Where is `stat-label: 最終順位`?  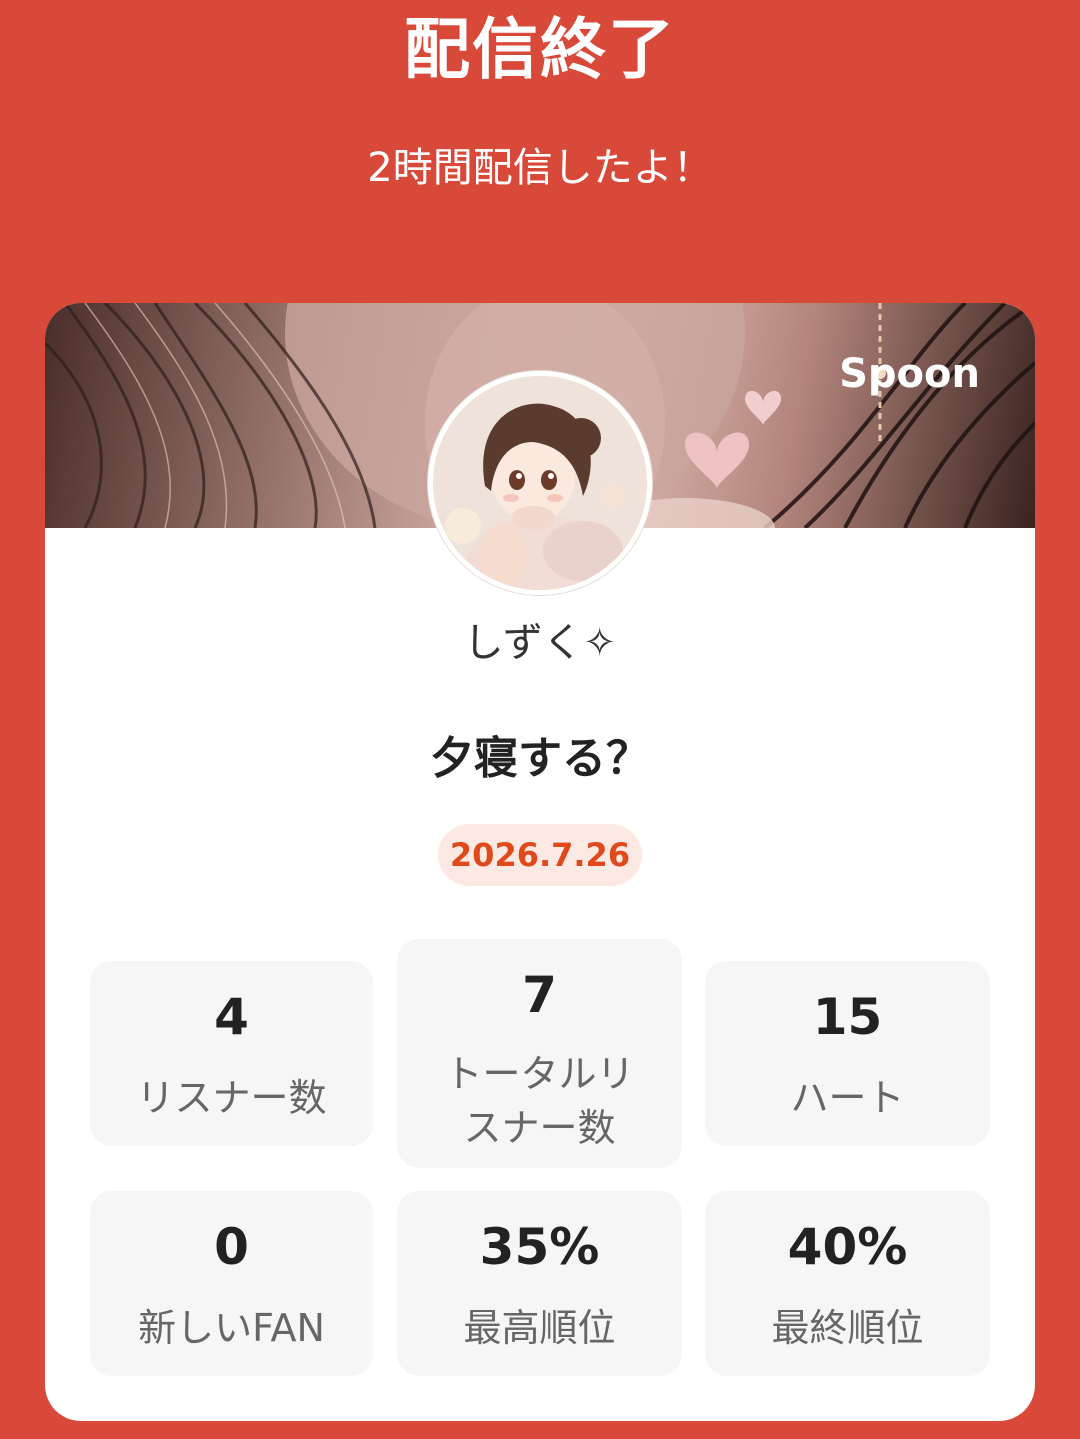 stat-label: 最終順位 is located at coordinates (847, 1328).